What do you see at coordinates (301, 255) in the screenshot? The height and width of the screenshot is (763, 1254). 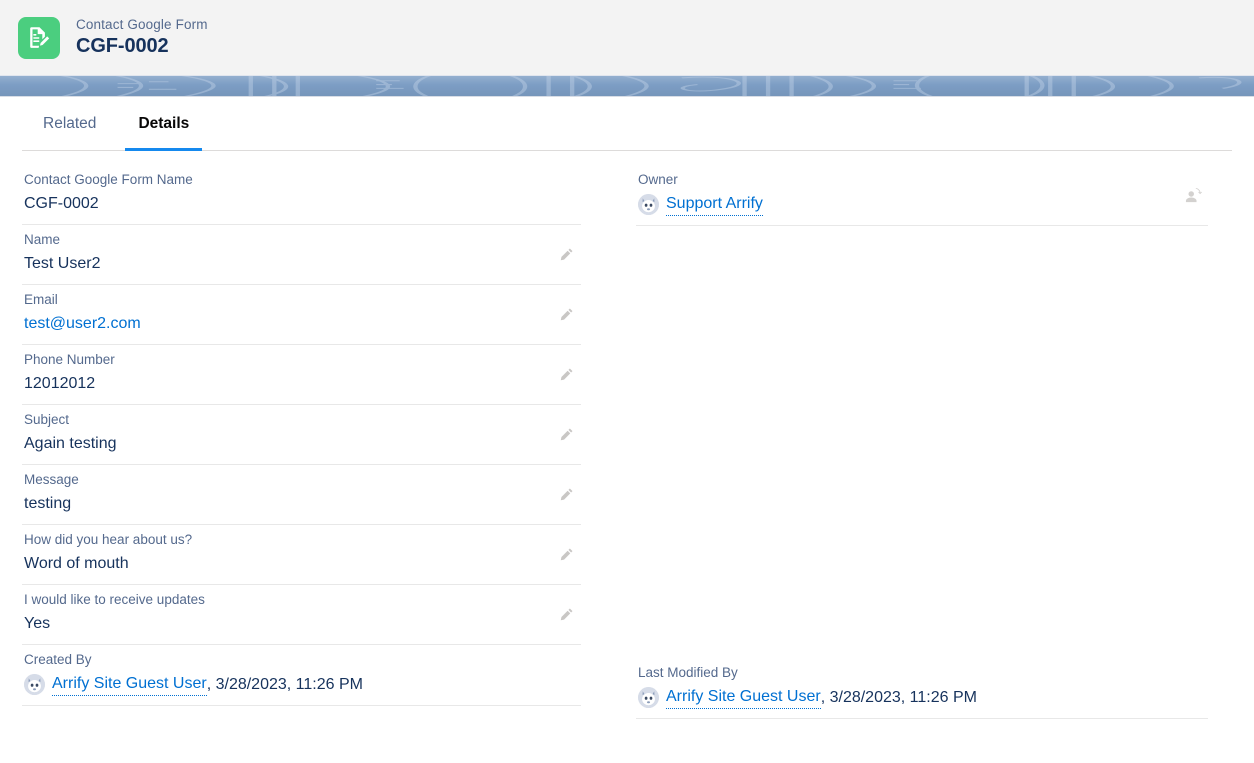 I see `field-name: Name Test User2` at bounding box center [301, 255].